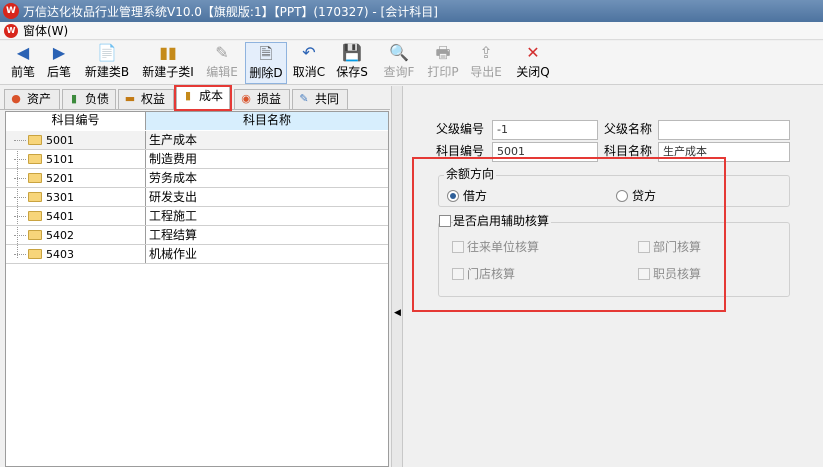 This screenshot has width=823, height=467. I want to click on export-icon: ⇪, so click(486, 52).